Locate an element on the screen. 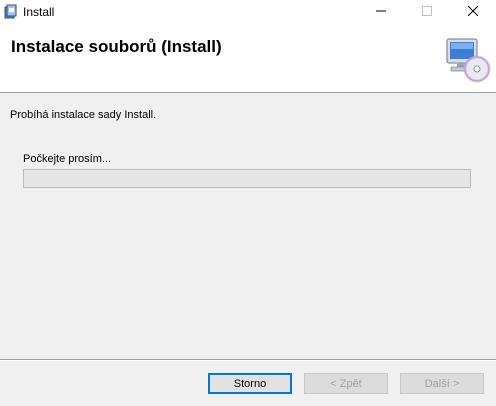  status-text: Probíhá instalace sady Install. is located at coordinates (83, 115).